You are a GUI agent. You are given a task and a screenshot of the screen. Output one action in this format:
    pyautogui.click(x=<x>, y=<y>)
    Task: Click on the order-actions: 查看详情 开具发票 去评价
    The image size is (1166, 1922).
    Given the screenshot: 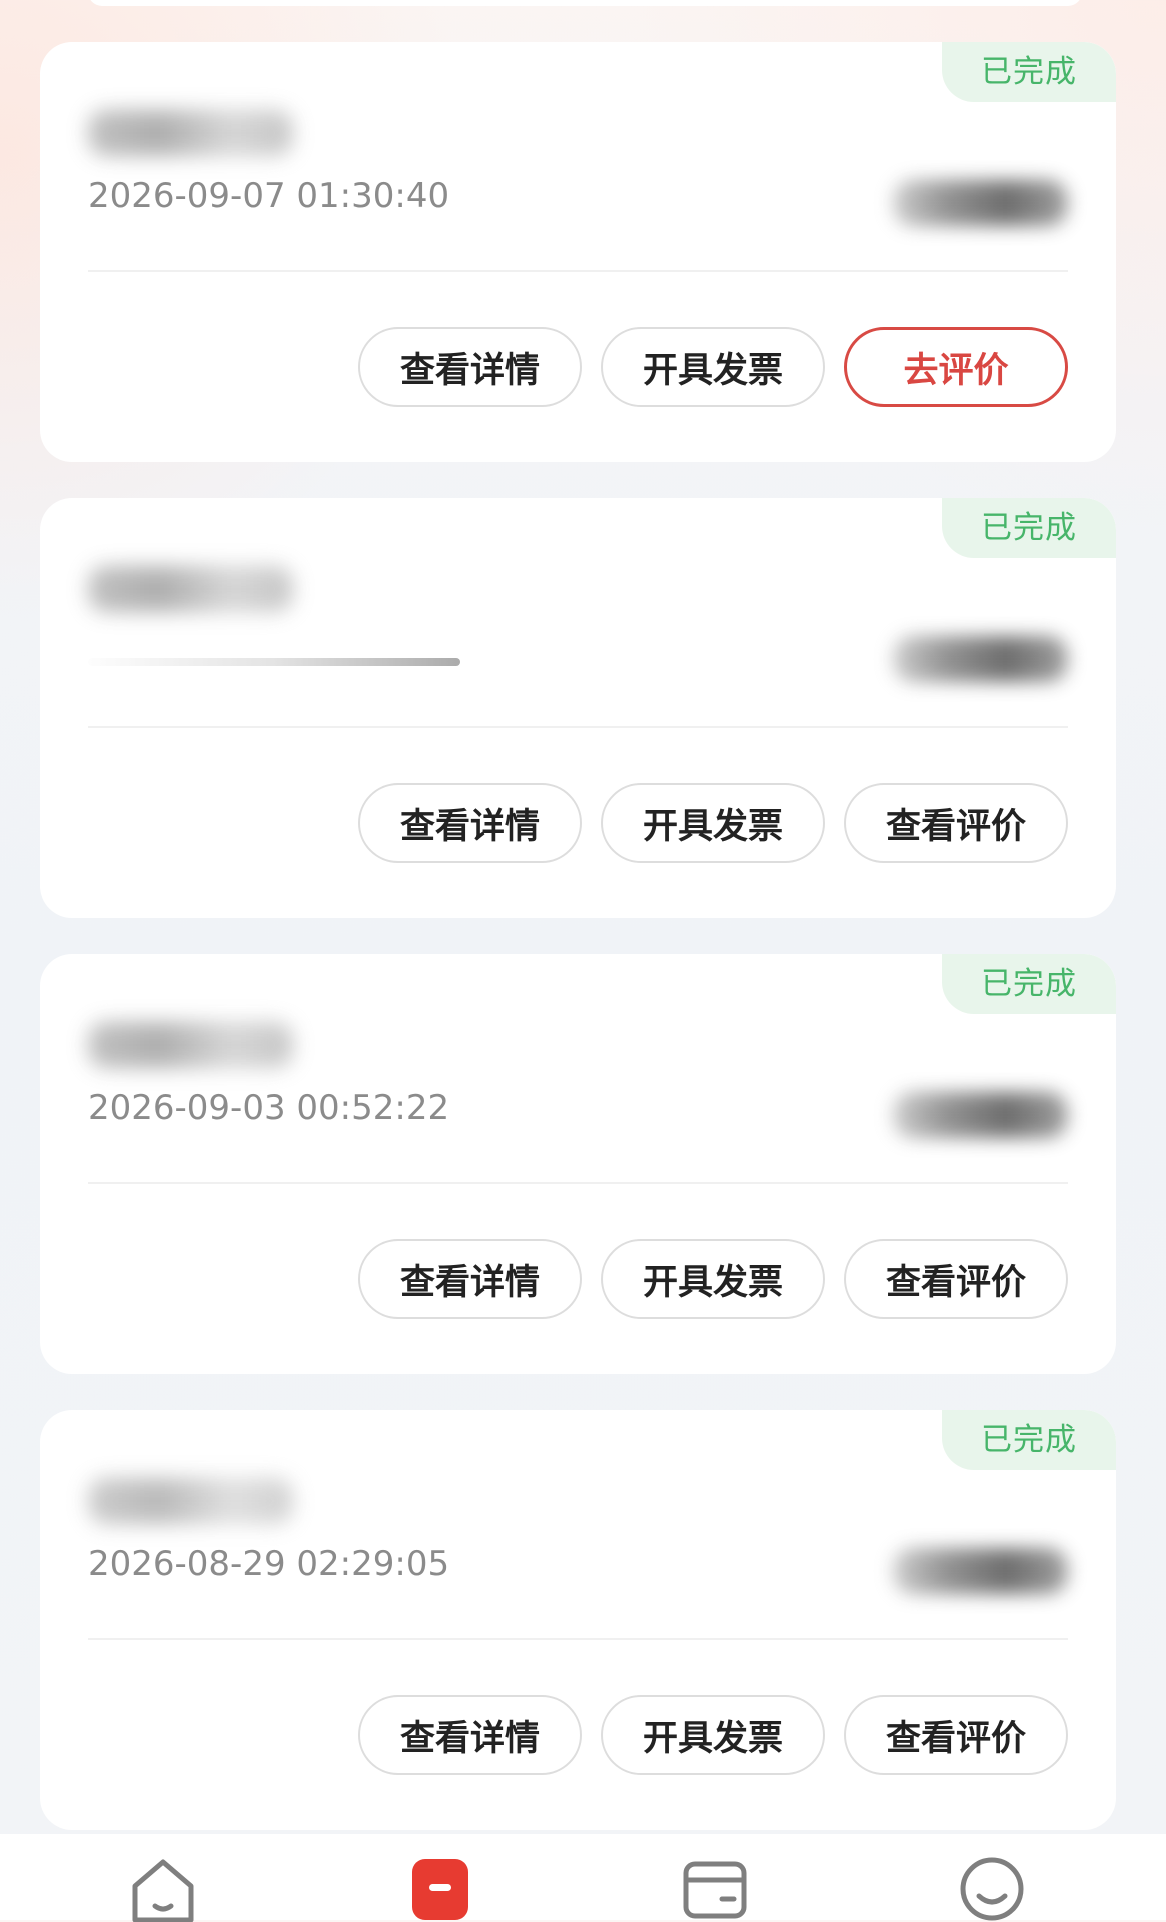 What is the action you would take?
    pyautogui.click(x=713, y=367)
    